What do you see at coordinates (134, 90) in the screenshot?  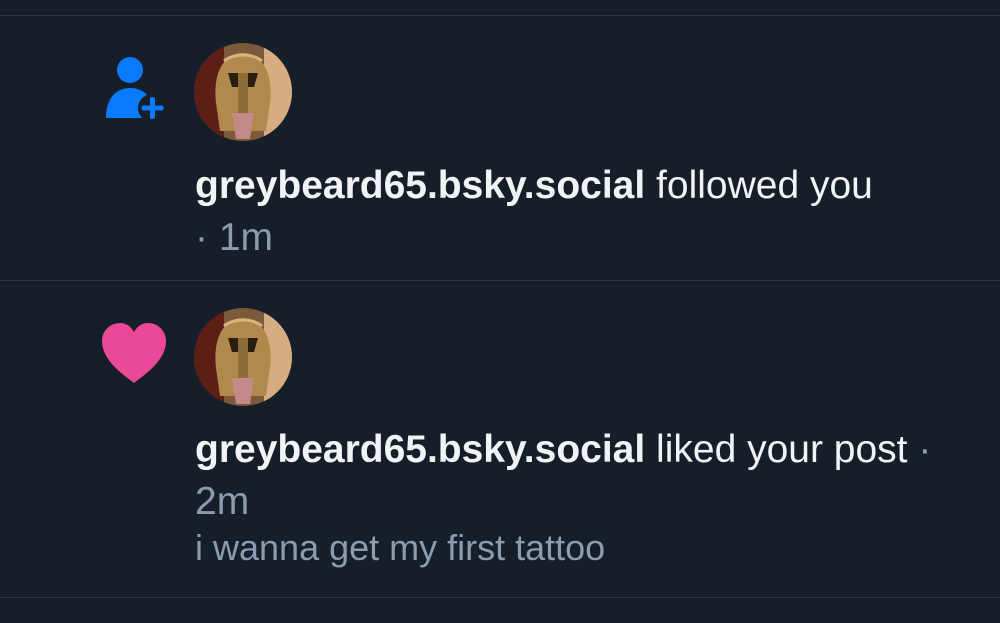 I see `person-plus-icon` at bounding box center [134, 90].